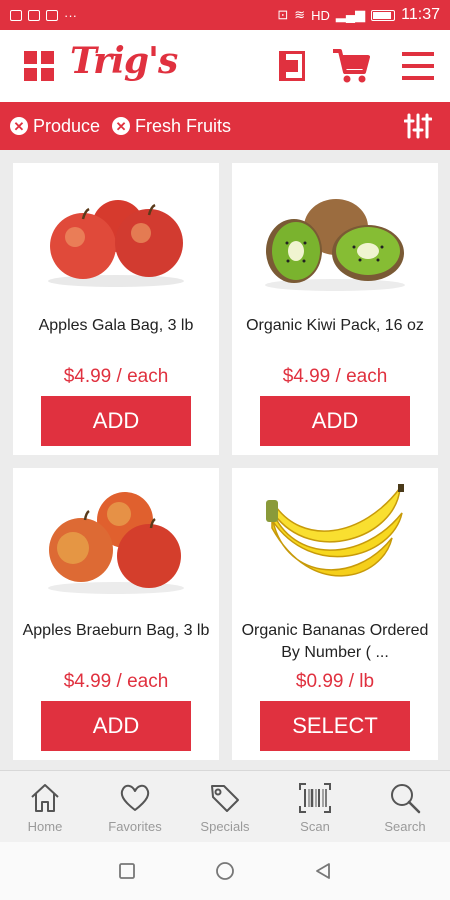 This screenshot has width=450, height=900. I want to click on product-name: Apples Braeburn Bag, 3 lb, so click(116, 631).